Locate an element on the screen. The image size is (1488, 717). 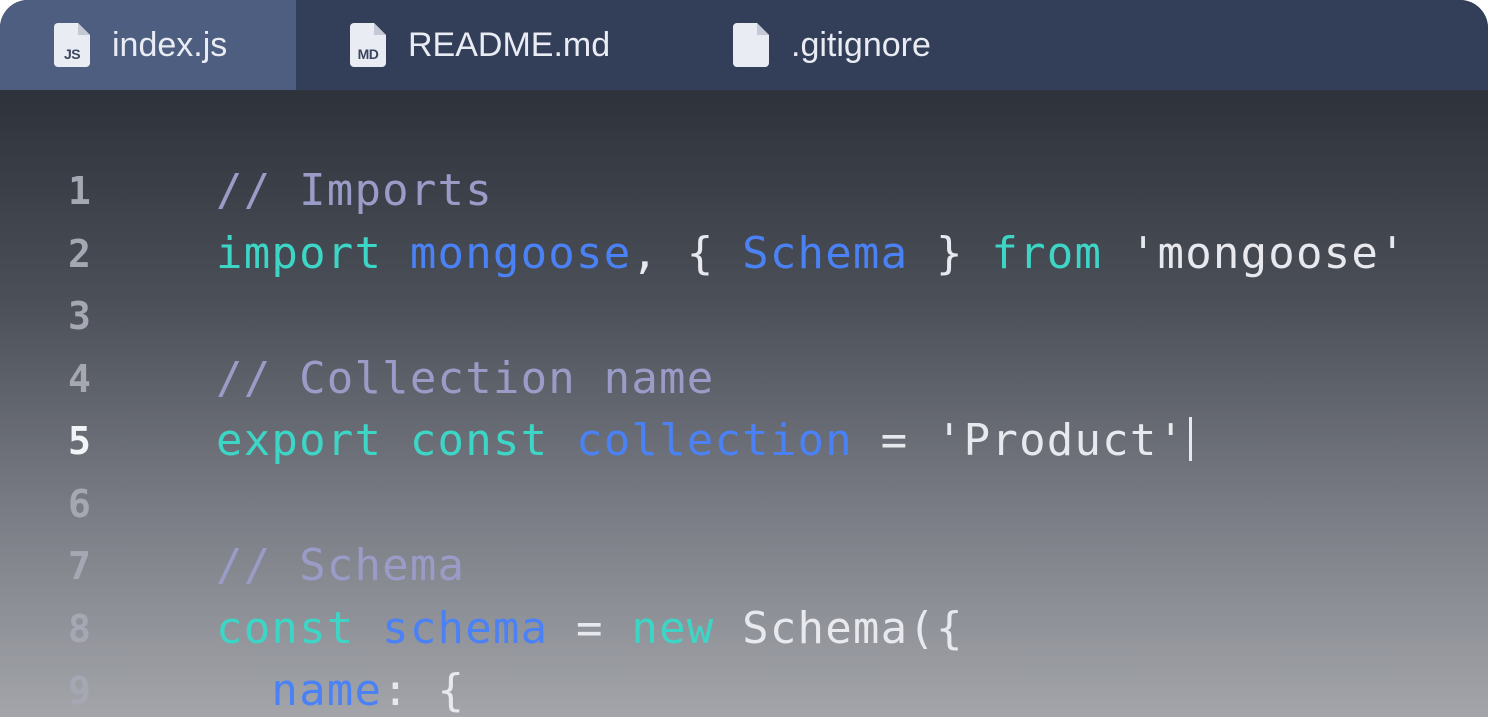
file-icon is located at coordinates (751, 45).